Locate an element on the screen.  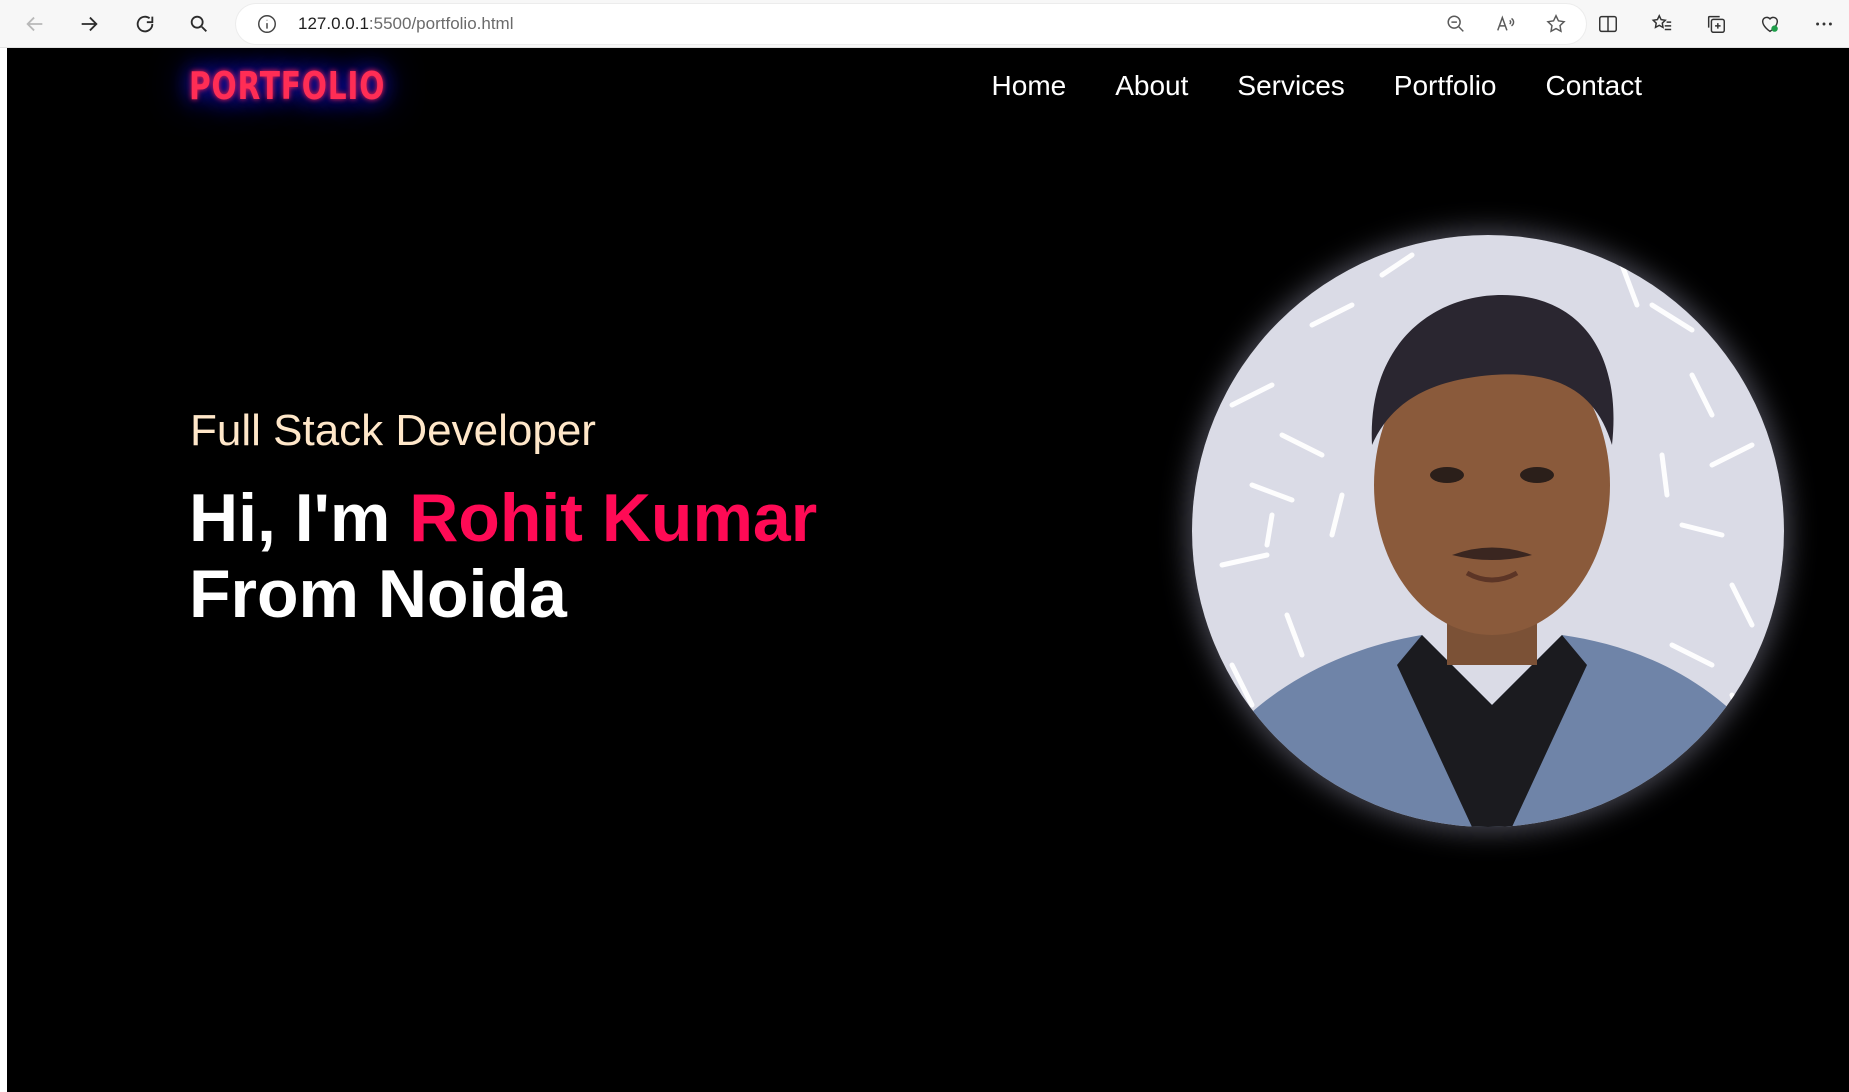
site-logo: PORTFOLIO is located at coordinates (287, 86).